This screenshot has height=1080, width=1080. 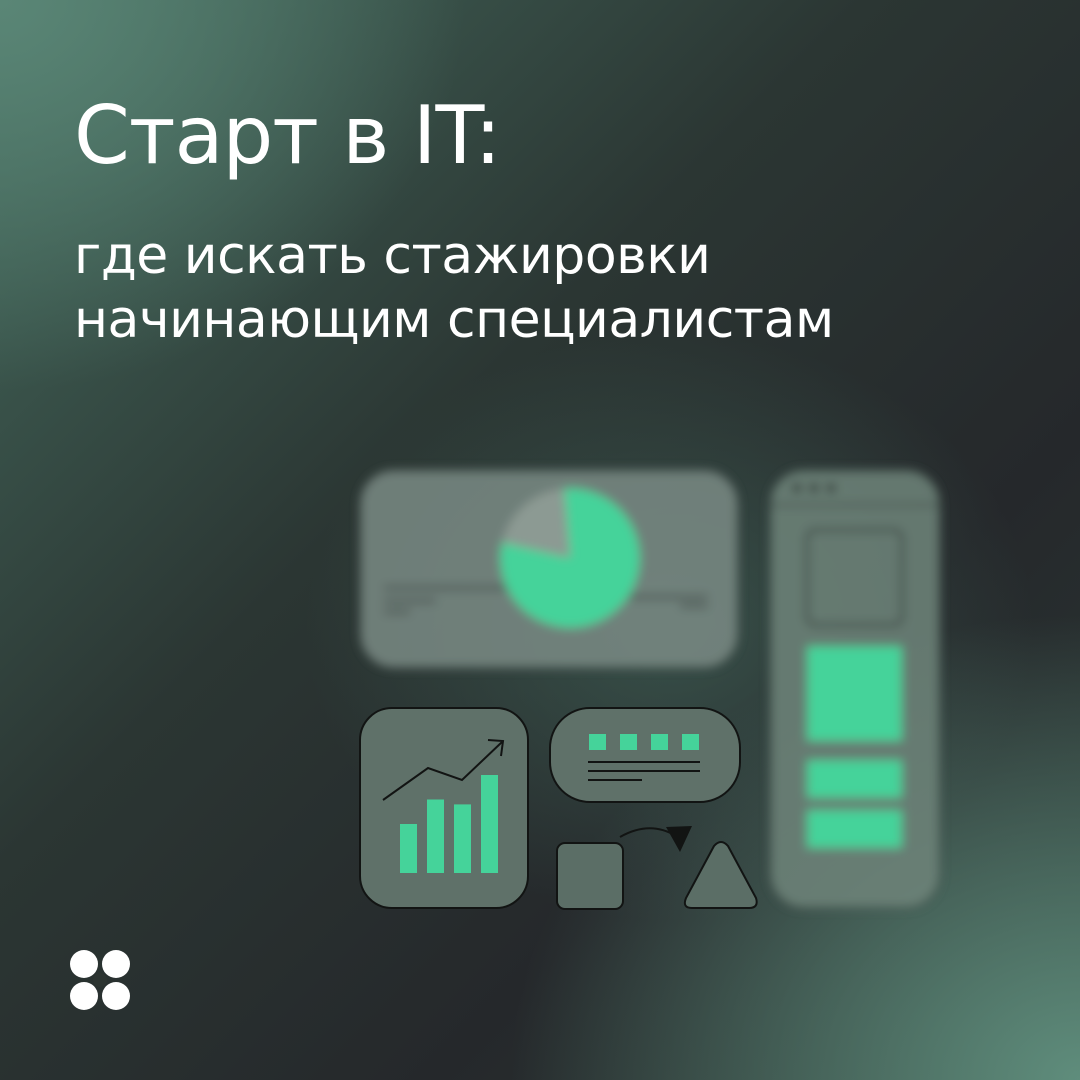 What do you see at coordinates (855, 689) in the screenshot?
I see `phone-mockup` at bounding box center [855, 689].